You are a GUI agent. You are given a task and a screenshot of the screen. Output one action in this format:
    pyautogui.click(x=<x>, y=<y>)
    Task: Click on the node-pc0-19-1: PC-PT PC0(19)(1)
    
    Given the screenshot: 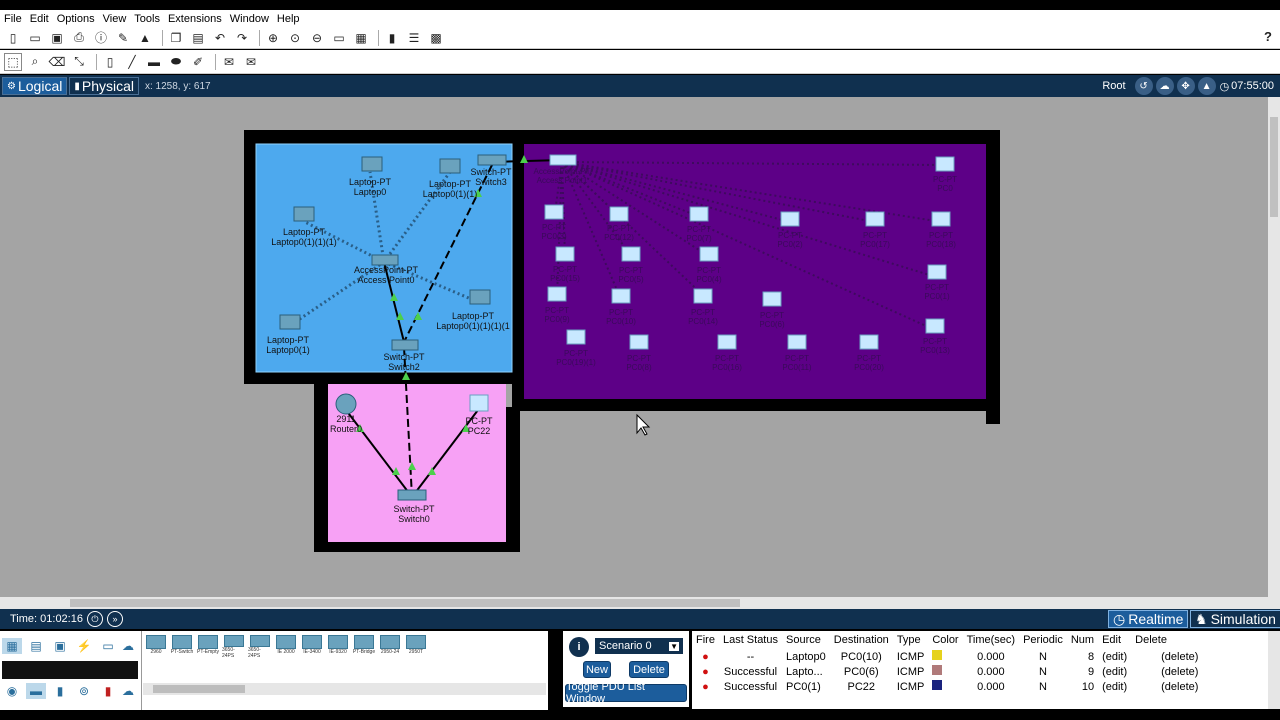 What is the action you would take?
    pyautogui.click(x=576, y=358)
    